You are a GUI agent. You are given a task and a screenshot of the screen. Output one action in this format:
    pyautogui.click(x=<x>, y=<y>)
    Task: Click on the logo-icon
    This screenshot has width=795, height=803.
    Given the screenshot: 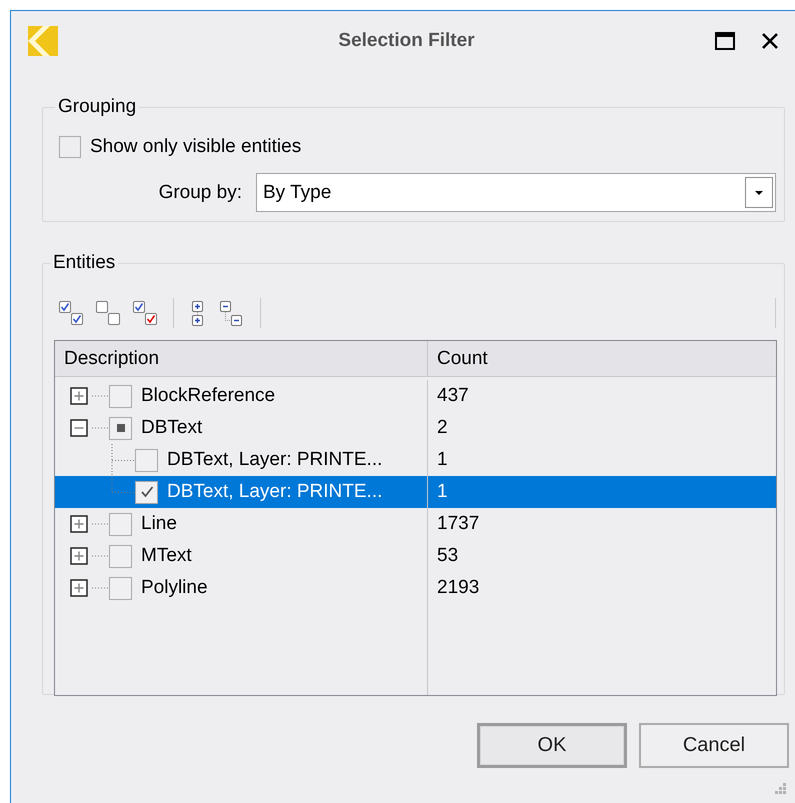 What is the action you would take?
    pyautogui.click(x=43, y=41)
    